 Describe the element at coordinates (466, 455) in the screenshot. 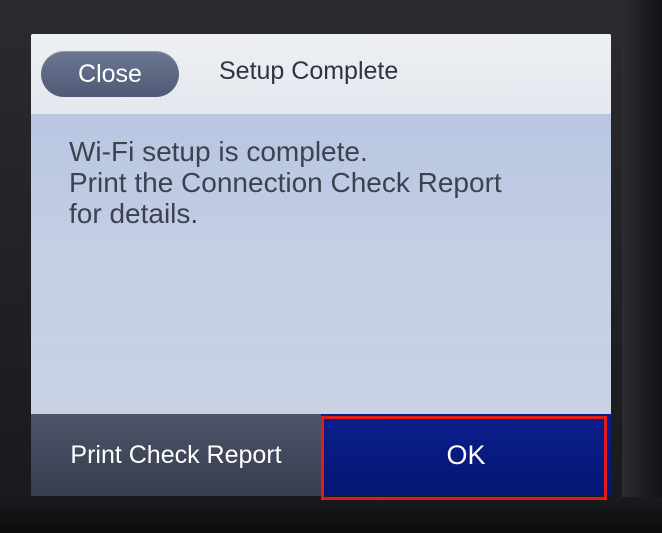

I see `ok-button: OK` at that location.